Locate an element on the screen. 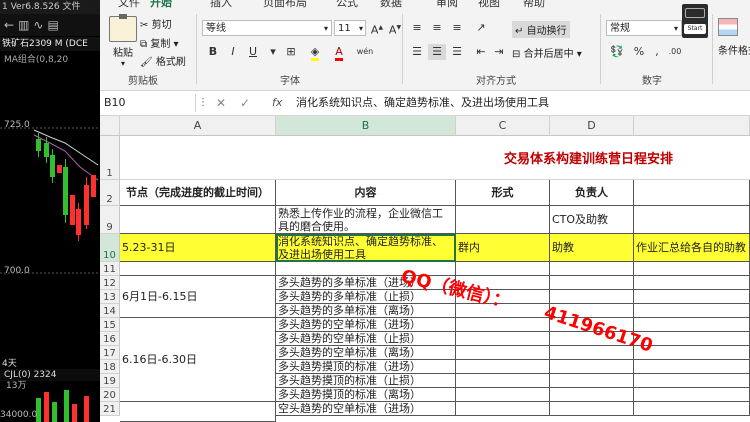 This screenshot has width=750, height=422. cell-b9: 熟悉上传作业的流程，企业微信工 具的磨合使用。 is located at coordinates (366, 220).